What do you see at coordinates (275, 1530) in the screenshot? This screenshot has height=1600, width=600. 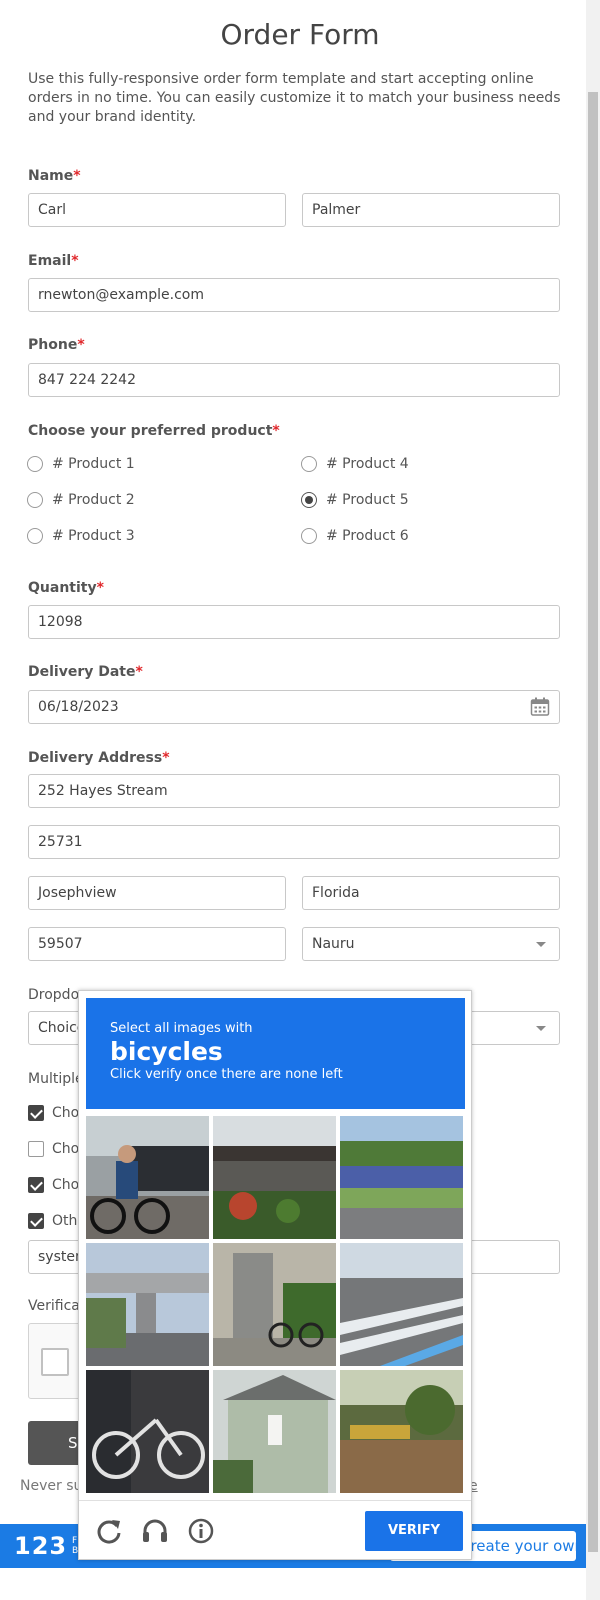 I see `challenge-footer: VERIFY` at bounding box center [275, 1530].